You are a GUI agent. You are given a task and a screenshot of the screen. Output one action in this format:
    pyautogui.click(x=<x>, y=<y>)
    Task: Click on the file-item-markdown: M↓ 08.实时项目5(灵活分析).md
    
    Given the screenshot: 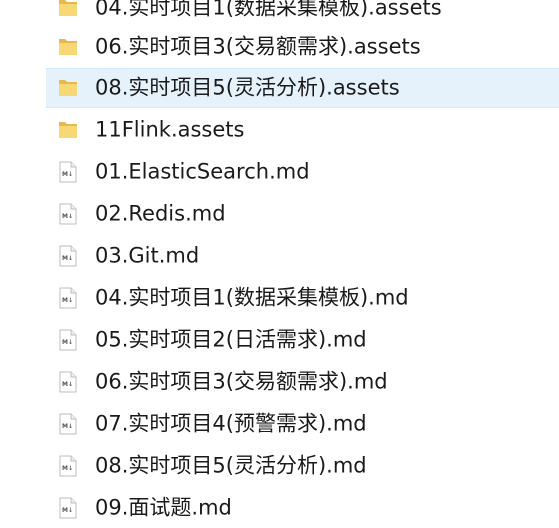 What is the action you would take?
    pyautogui.click(x=302, y=466)
    